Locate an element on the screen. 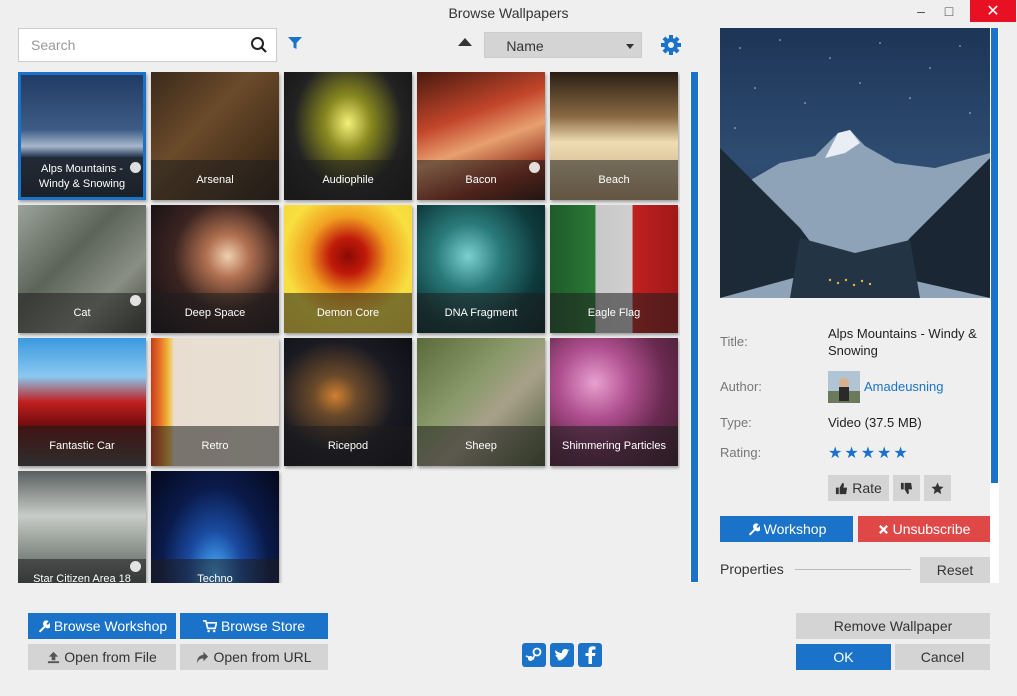  tile-label: Techno is located at coordinates (215, 571).